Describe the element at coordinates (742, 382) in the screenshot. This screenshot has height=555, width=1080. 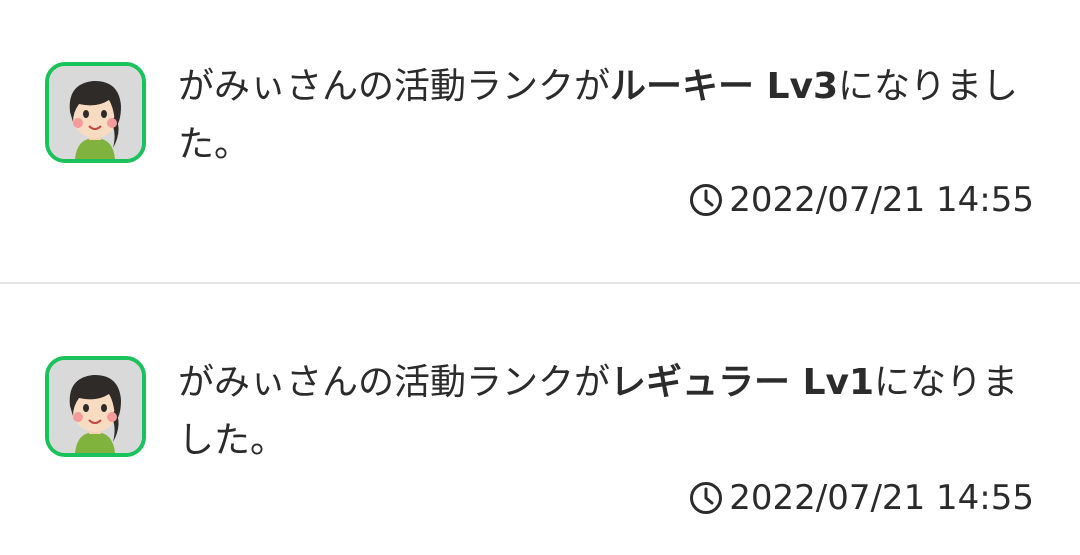
I see `rank-label: レギュラー Lv1` at that location.